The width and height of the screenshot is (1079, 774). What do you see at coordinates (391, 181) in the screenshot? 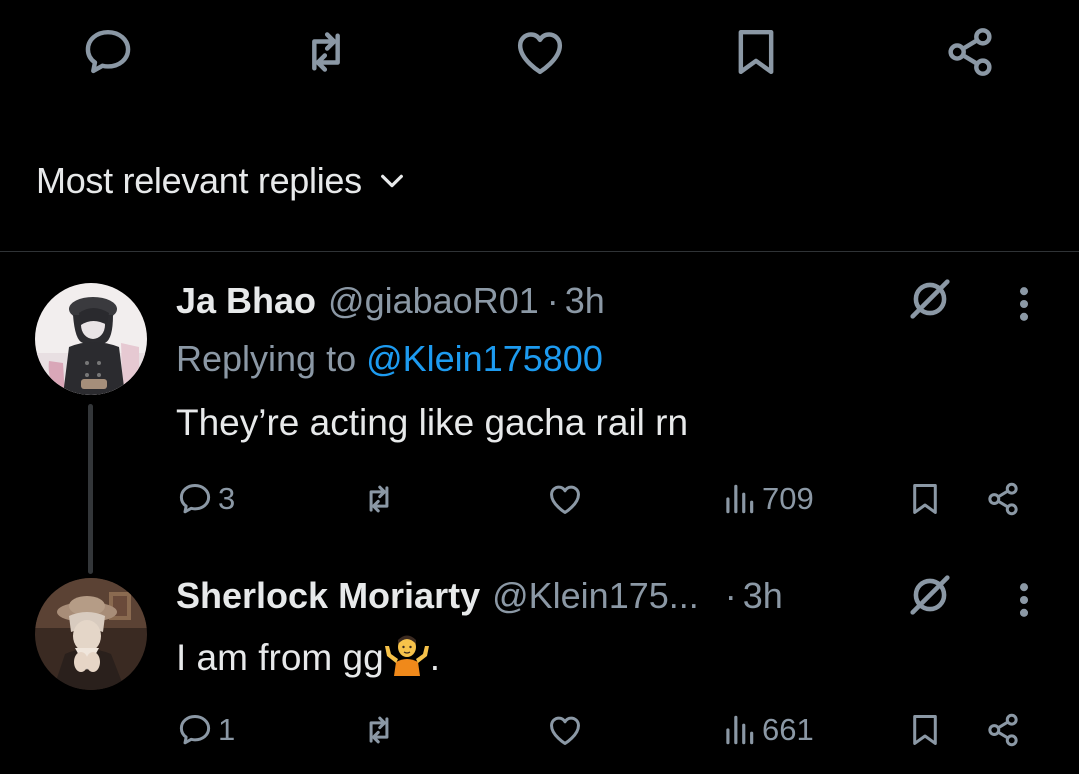
I see `chevron-down-icon` at bounding box center [391, 181].